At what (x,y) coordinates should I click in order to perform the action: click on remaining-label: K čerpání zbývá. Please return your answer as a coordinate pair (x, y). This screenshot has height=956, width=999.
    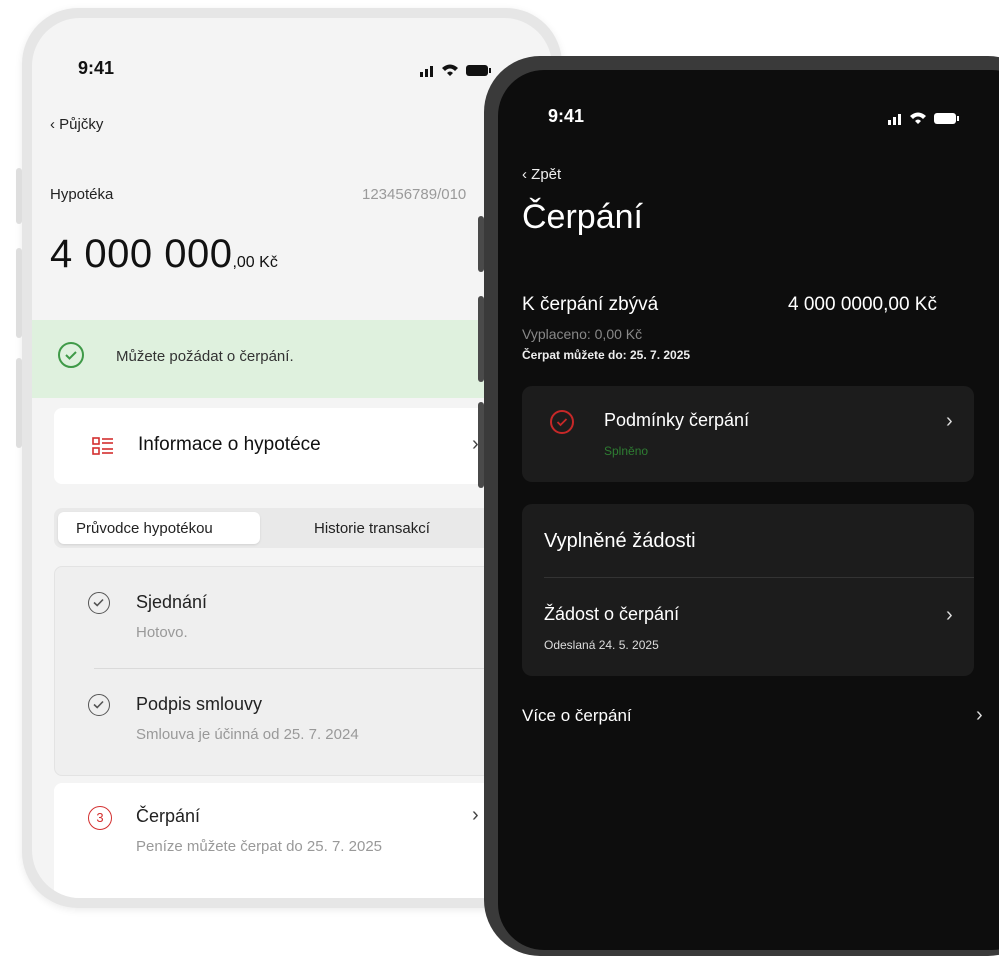
    Looking at the image, I should click on (590, 304).